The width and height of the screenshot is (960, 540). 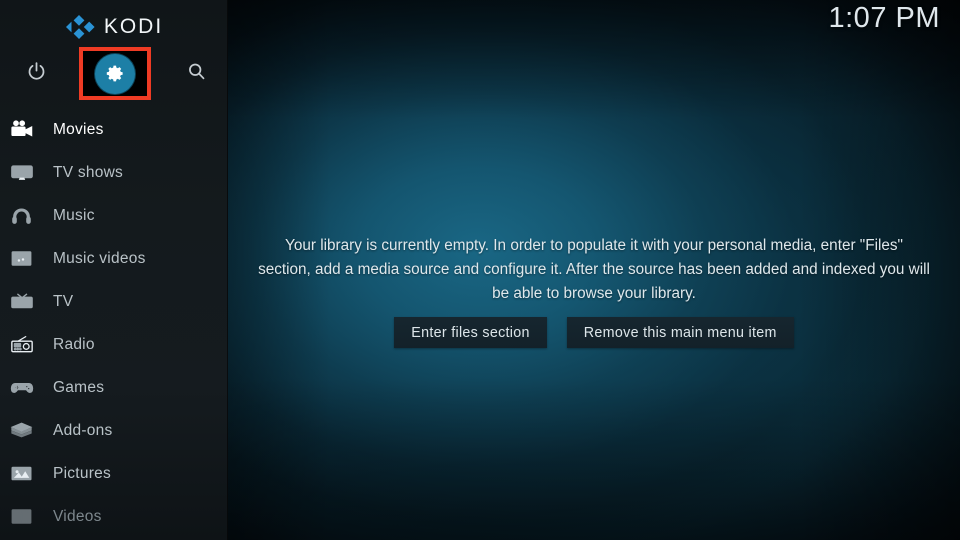 I want to click on sidebar-item-label: TV, so click(x=63, y=301).